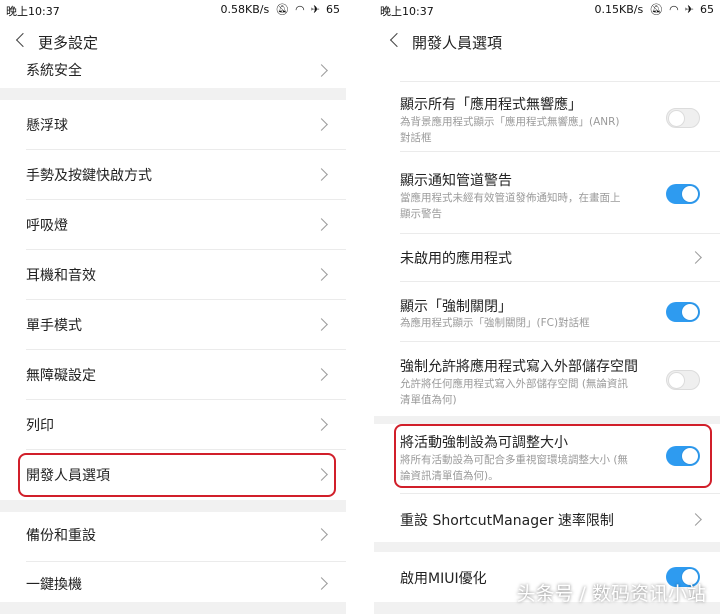 Image resolution: width=720 pixels, height=614 pixels. What do you see at coordinates (40, 426) in the screenshot?
I see `item-label: 列印` at bounding box center [40, 426].